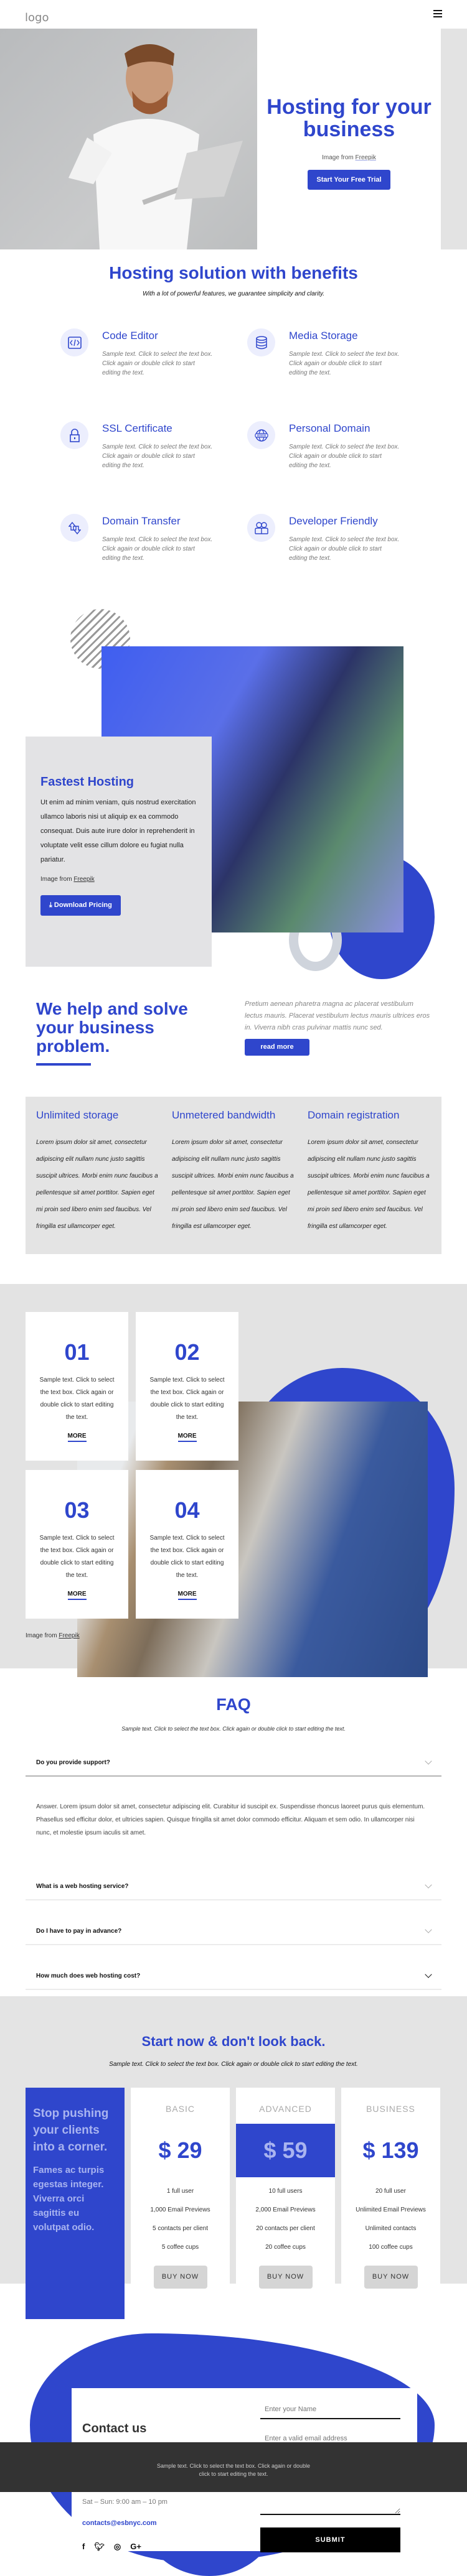 The height and width of the screenshot is (2576, 467). I want to click on plan-price: $ 59, so click(285, 2150).